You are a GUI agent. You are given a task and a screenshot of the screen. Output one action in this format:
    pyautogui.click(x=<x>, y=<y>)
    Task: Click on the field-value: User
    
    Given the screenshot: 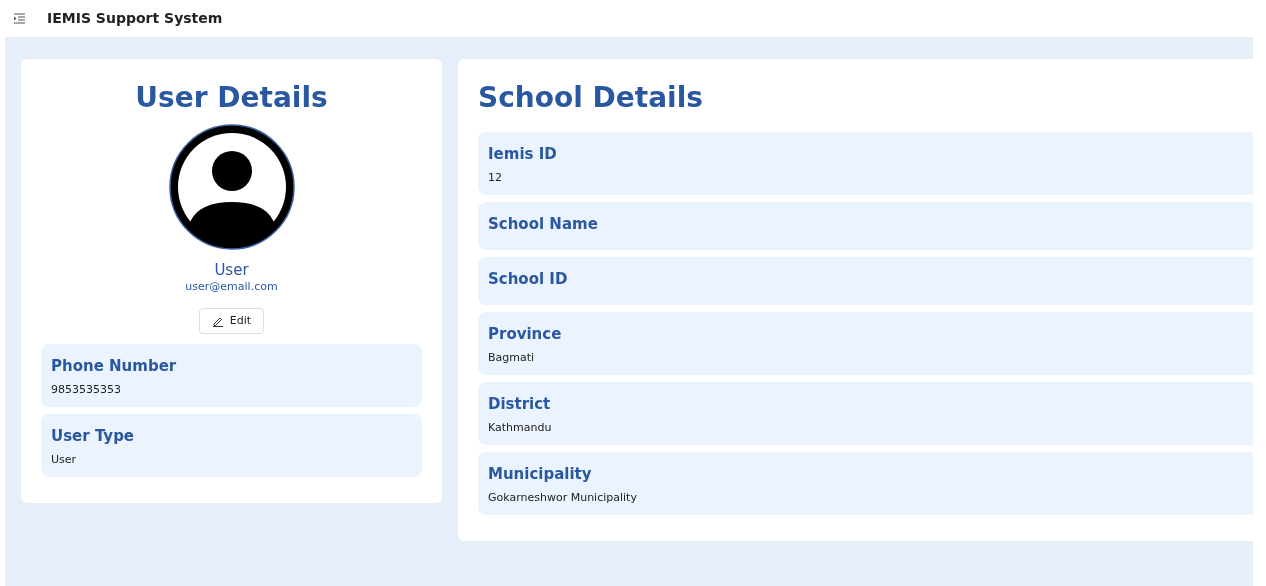 What is the action you would take?
    pyautogui.click(x=64, y=460)
    